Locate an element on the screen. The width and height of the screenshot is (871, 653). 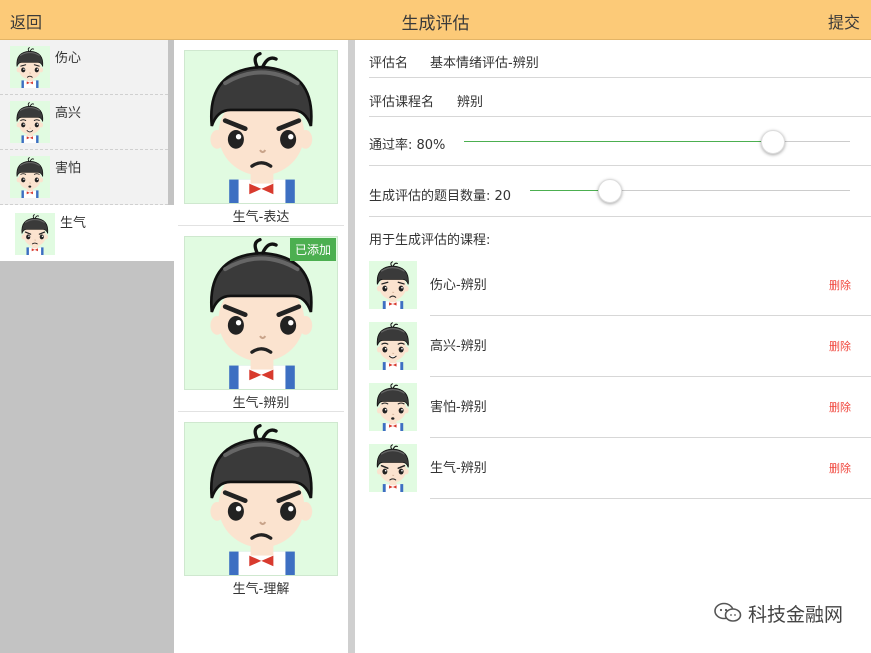
question-count-slider is located at coordinates (690, 191).